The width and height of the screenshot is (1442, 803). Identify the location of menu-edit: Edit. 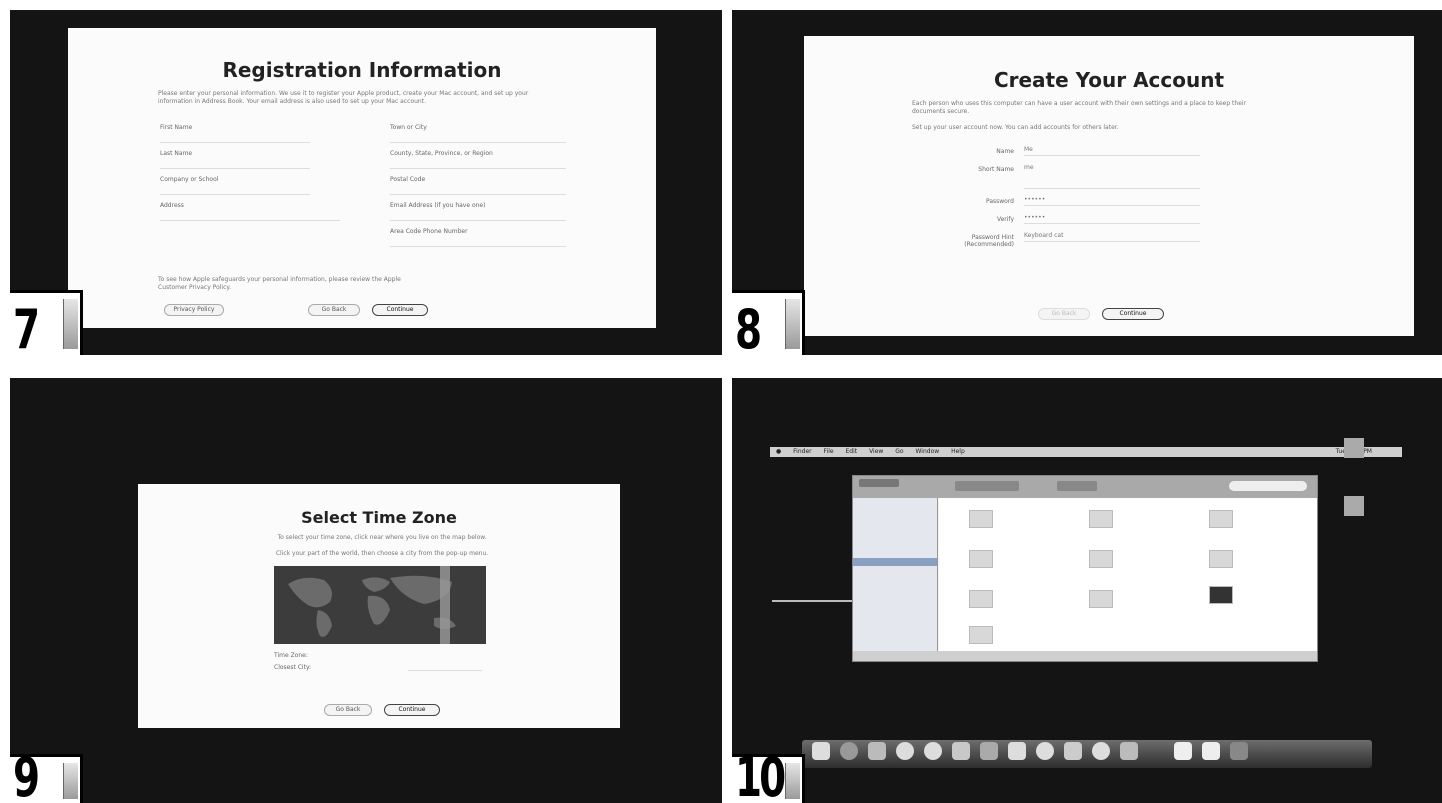
(852, 451).